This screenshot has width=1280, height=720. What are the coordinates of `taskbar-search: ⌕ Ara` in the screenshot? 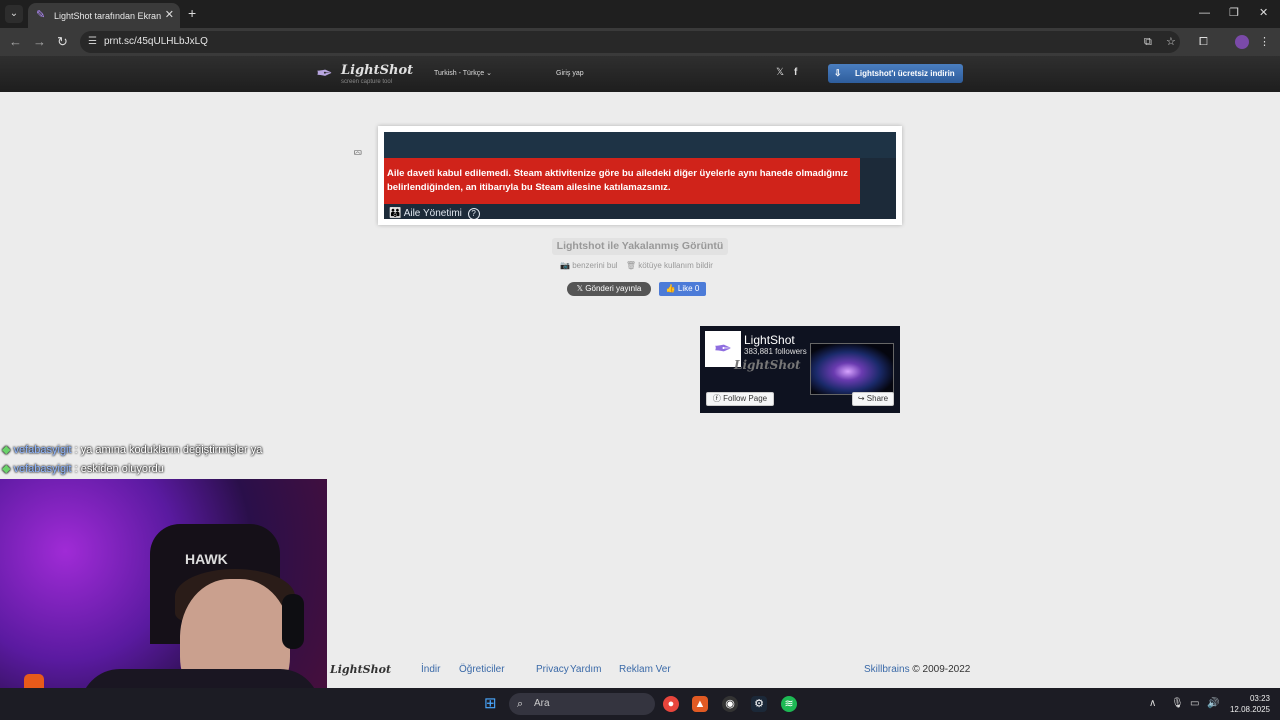 It's located at (582, 704).